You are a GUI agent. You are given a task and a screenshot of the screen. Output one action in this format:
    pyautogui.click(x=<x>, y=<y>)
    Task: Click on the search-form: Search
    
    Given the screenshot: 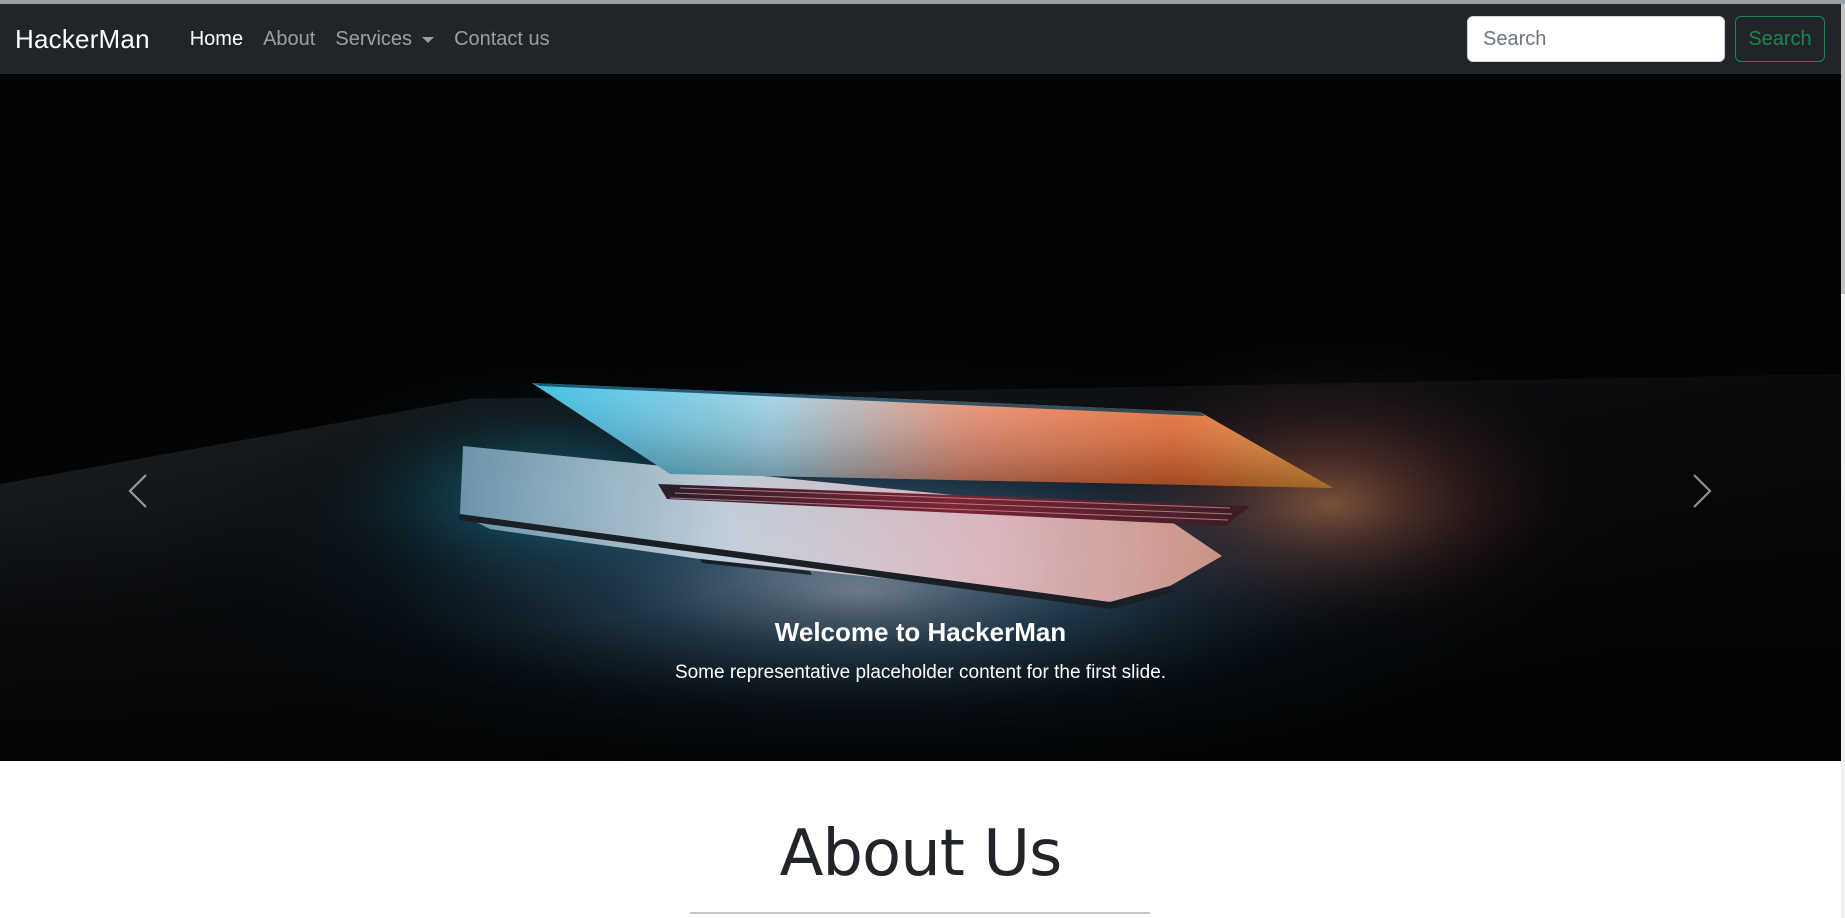 What is the action you would take?
    pyautogui.click(x=1646, y=39)
    